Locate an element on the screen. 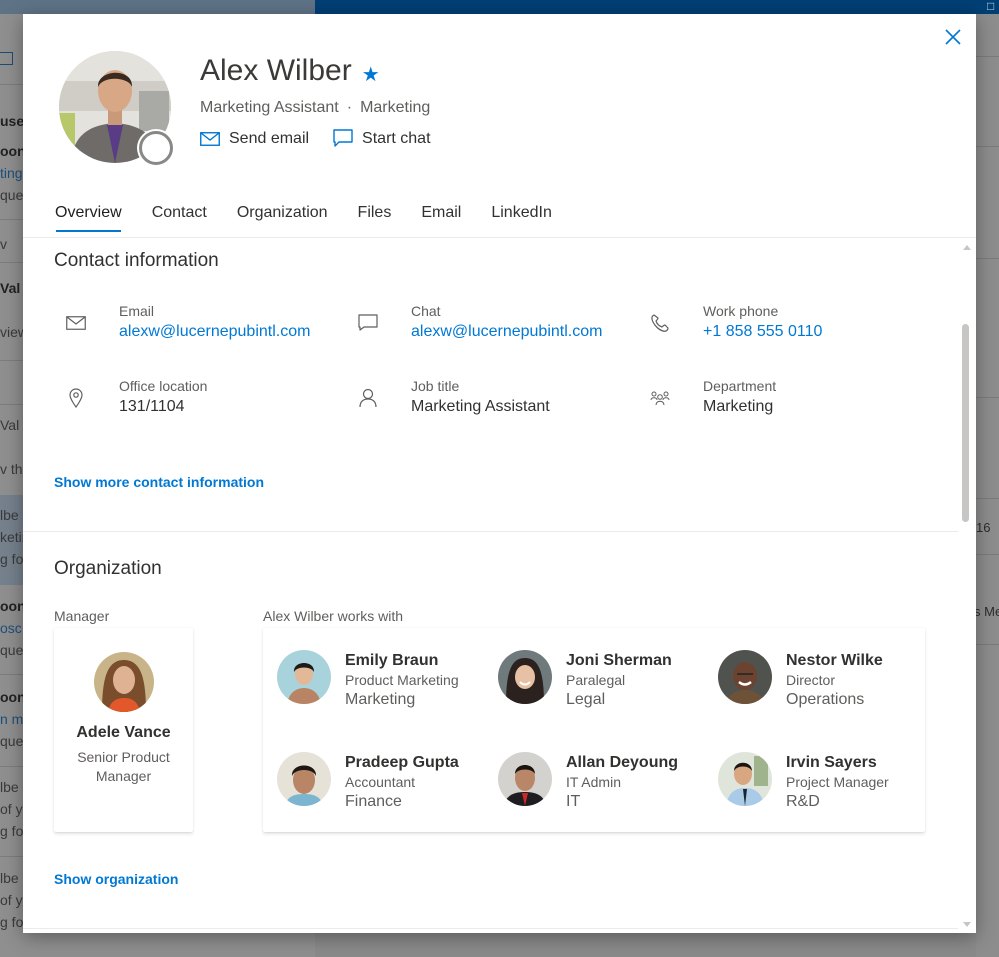 This screenshot has height=957, width=999. feedback-icon: □ is located at coordinates (991, 6).